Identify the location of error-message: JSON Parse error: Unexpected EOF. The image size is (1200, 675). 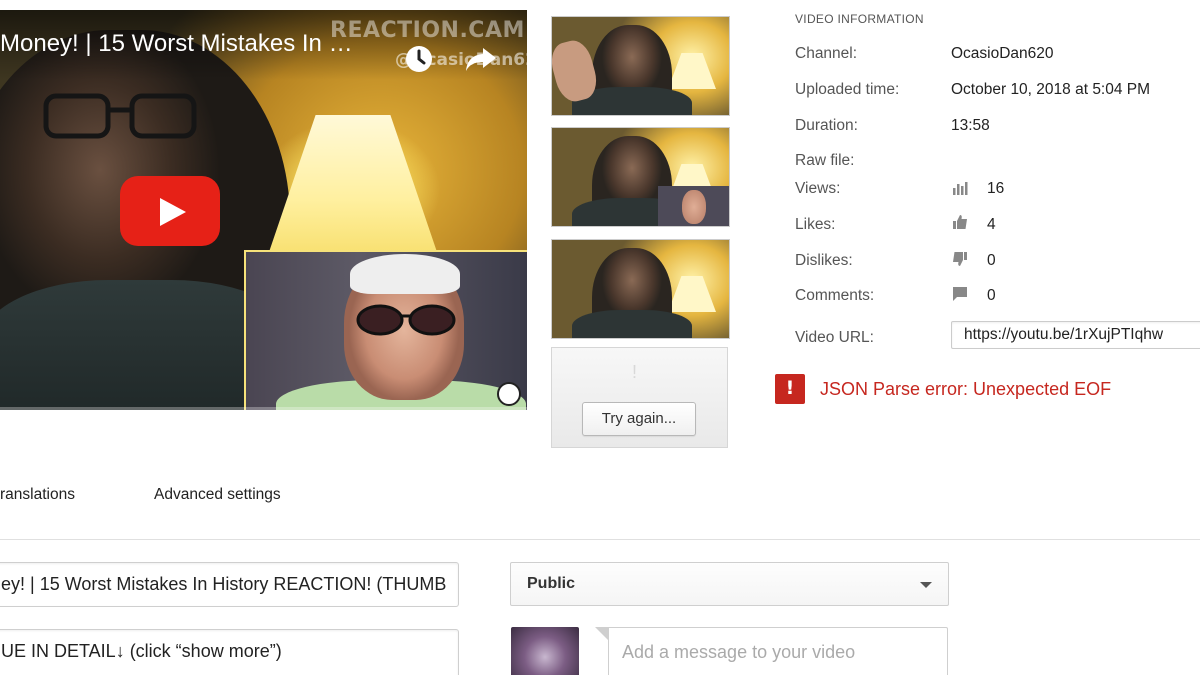
(966, 389).